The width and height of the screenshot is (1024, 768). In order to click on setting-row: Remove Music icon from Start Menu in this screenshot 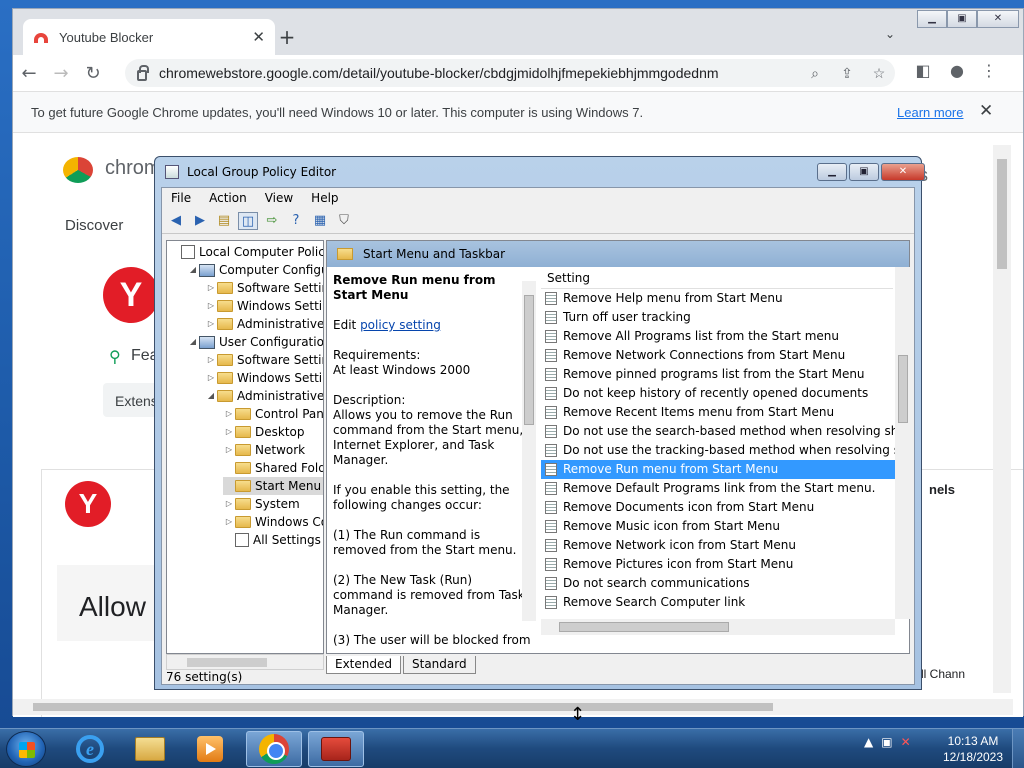, I will do `click(718, 526)`.